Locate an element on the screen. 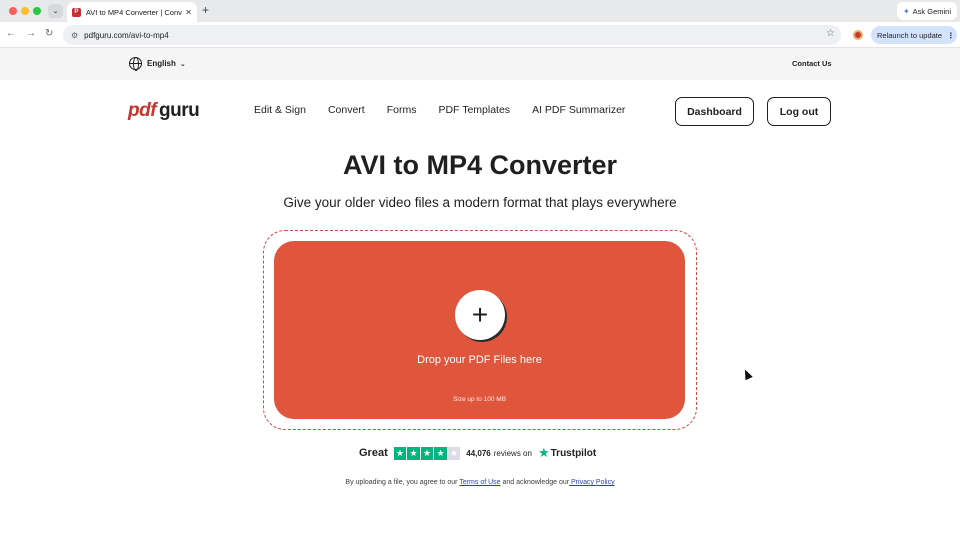 This screenshot has height=540, width=960. maximize-window-button is located at coordinates (37, 11).